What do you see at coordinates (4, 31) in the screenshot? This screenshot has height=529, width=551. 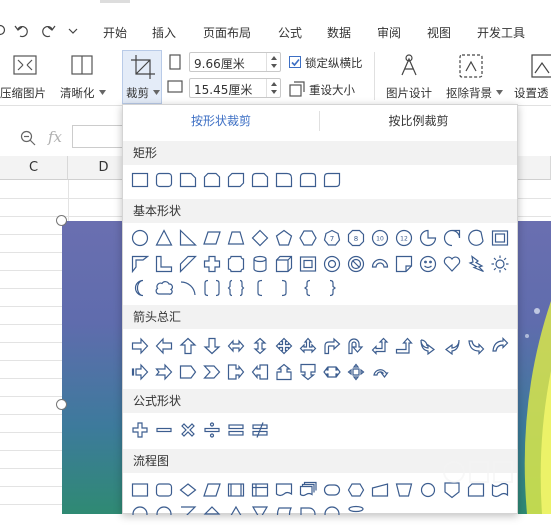 I see `search-icon` at bounding box center [4, 31].